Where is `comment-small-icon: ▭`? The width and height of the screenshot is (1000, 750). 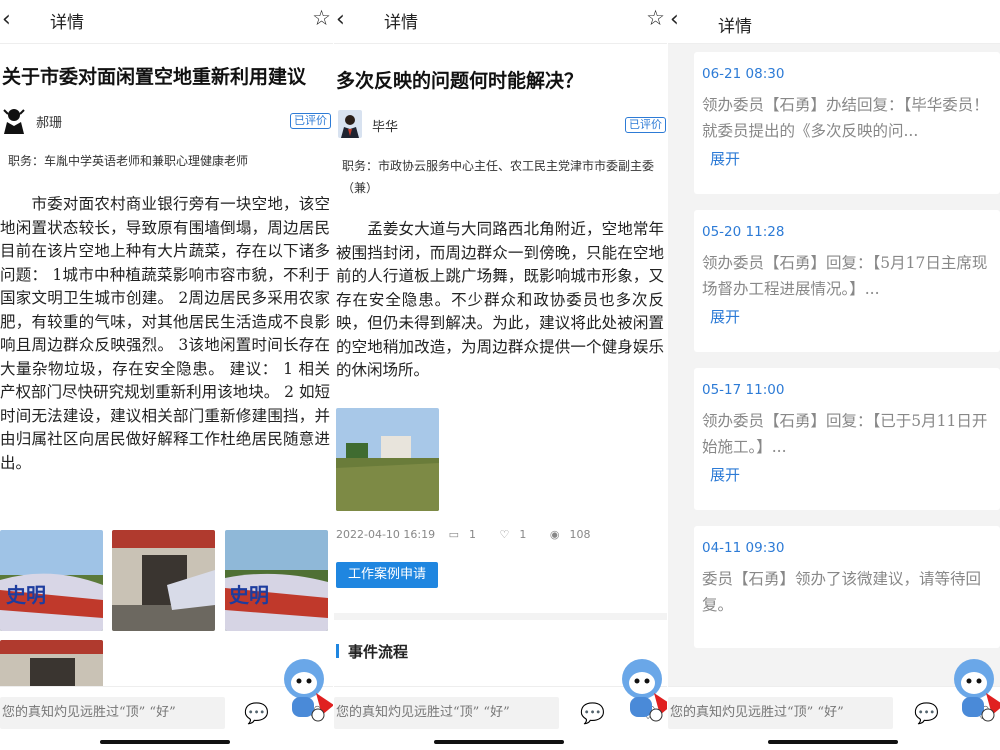
comment-small-icon: ▭ is located at coordinates (454, 534).